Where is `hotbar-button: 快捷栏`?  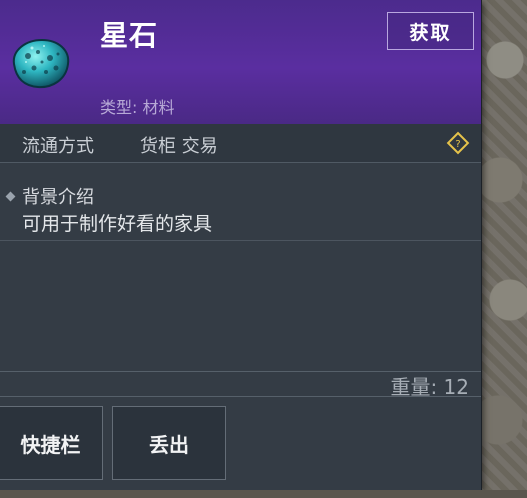 hotbar-button: 快捷栏 is located at coordinates (51, 443).